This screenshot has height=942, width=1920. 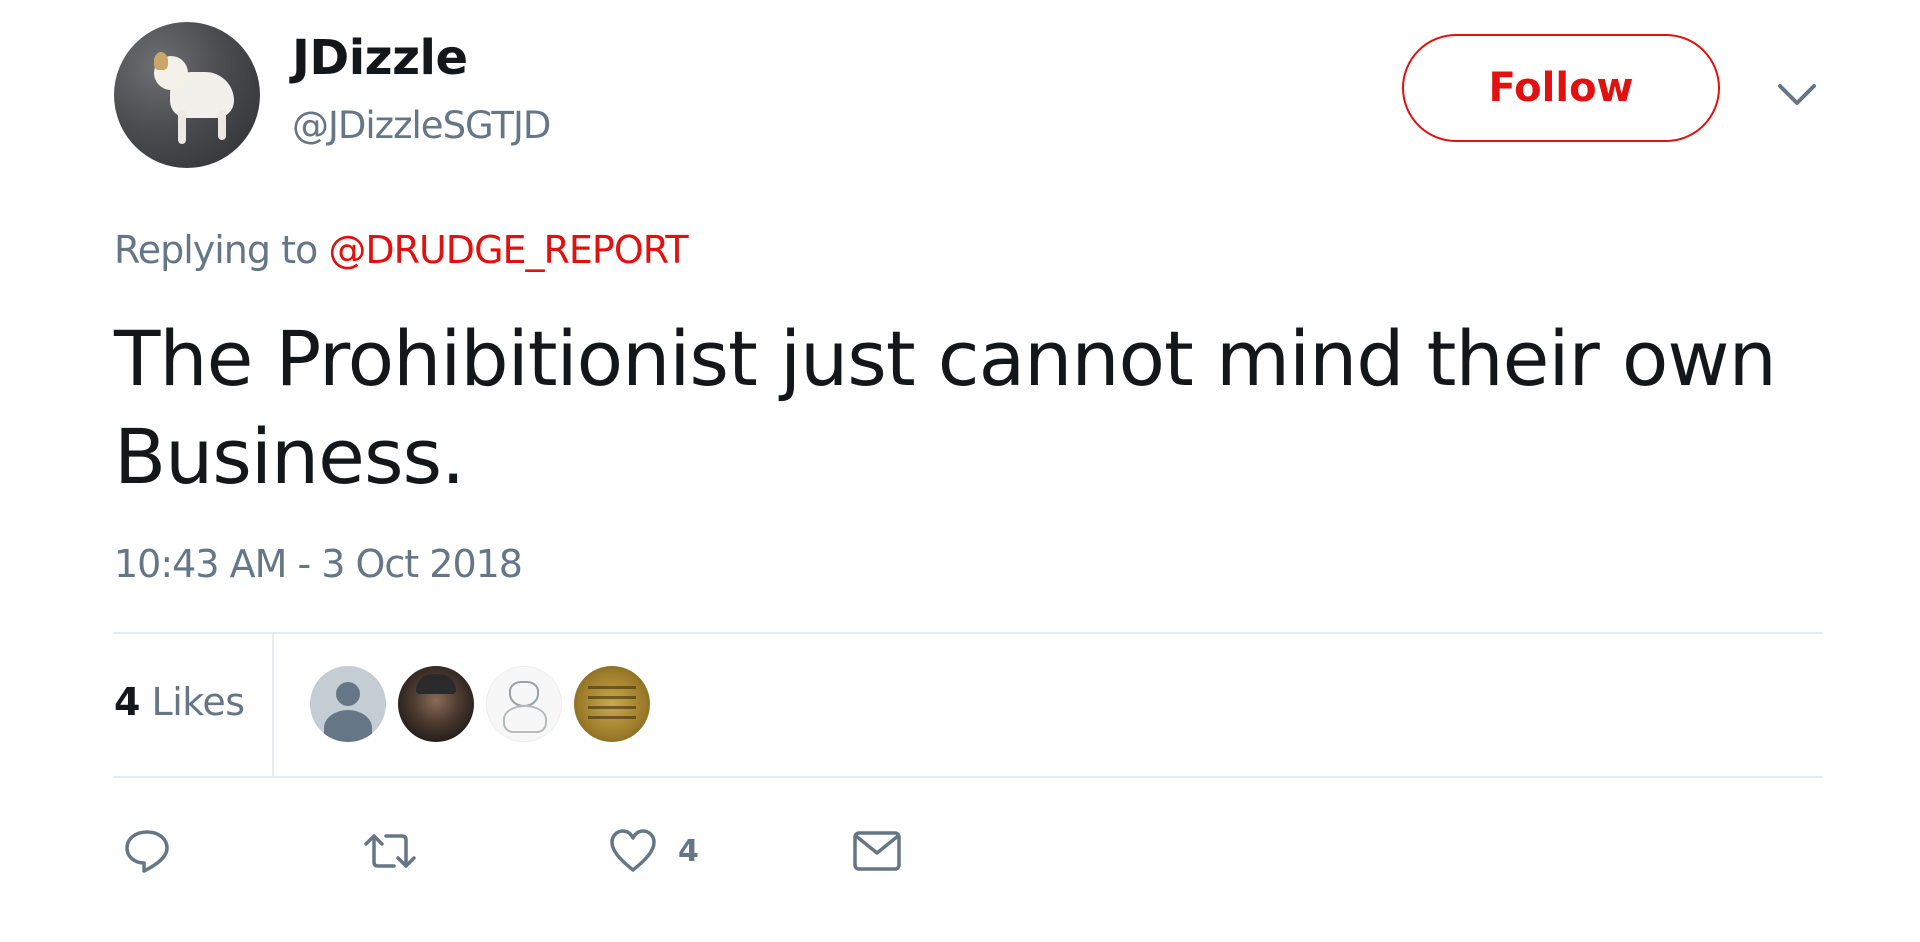 I want to click on user-avatar, so click(x=187, y=95).